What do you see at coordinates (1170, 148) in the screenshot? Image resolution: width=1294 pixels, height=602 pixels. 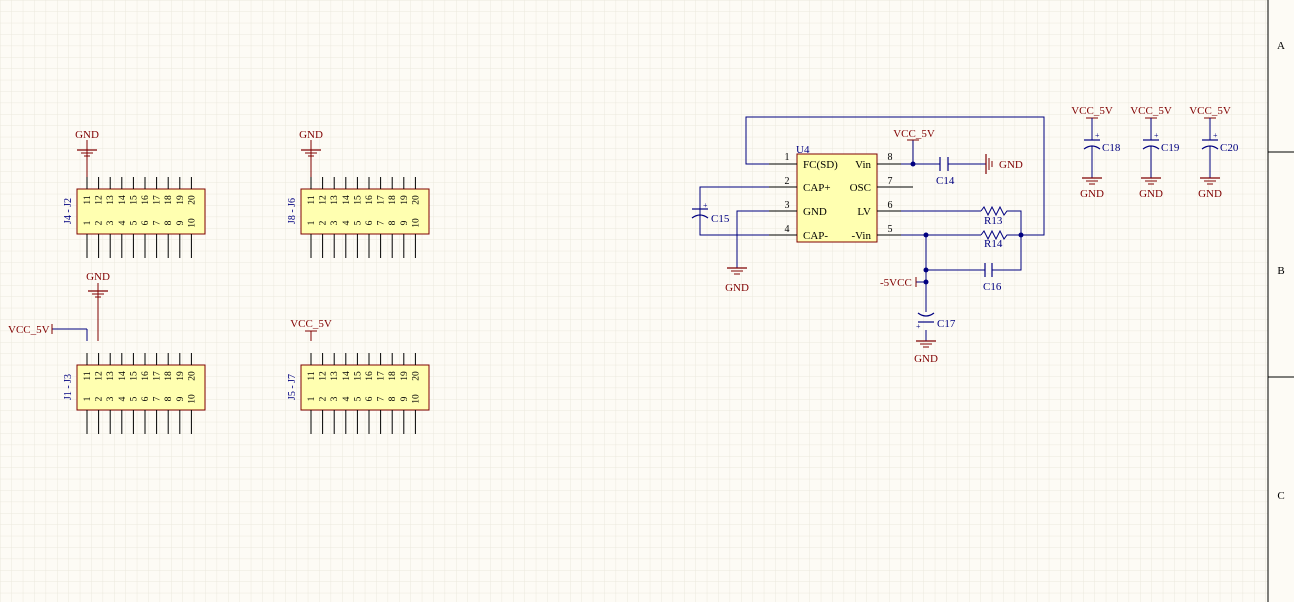 I see `component-label: C19` at bounding box center [1170, 148].